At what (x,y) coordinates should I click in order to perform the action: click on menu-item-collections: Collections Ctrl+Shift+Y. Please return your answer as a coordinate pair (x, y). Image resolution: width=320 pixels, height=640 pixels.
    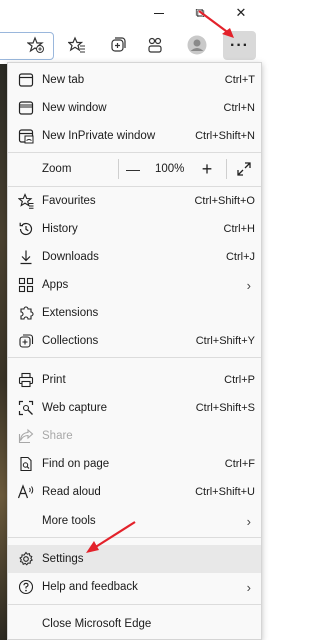
    Looking at the image, I should click on (134, 341).